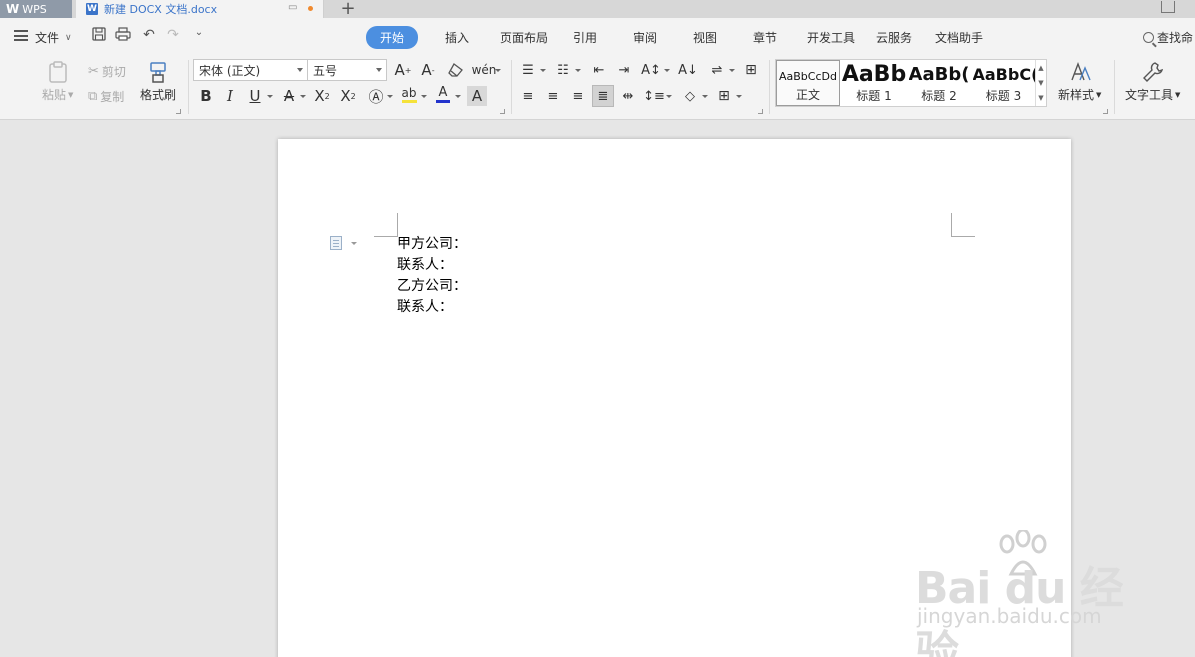 This screenshot has height=657, width=1195. I want to click on clear-format-icon, so click(456, 70).